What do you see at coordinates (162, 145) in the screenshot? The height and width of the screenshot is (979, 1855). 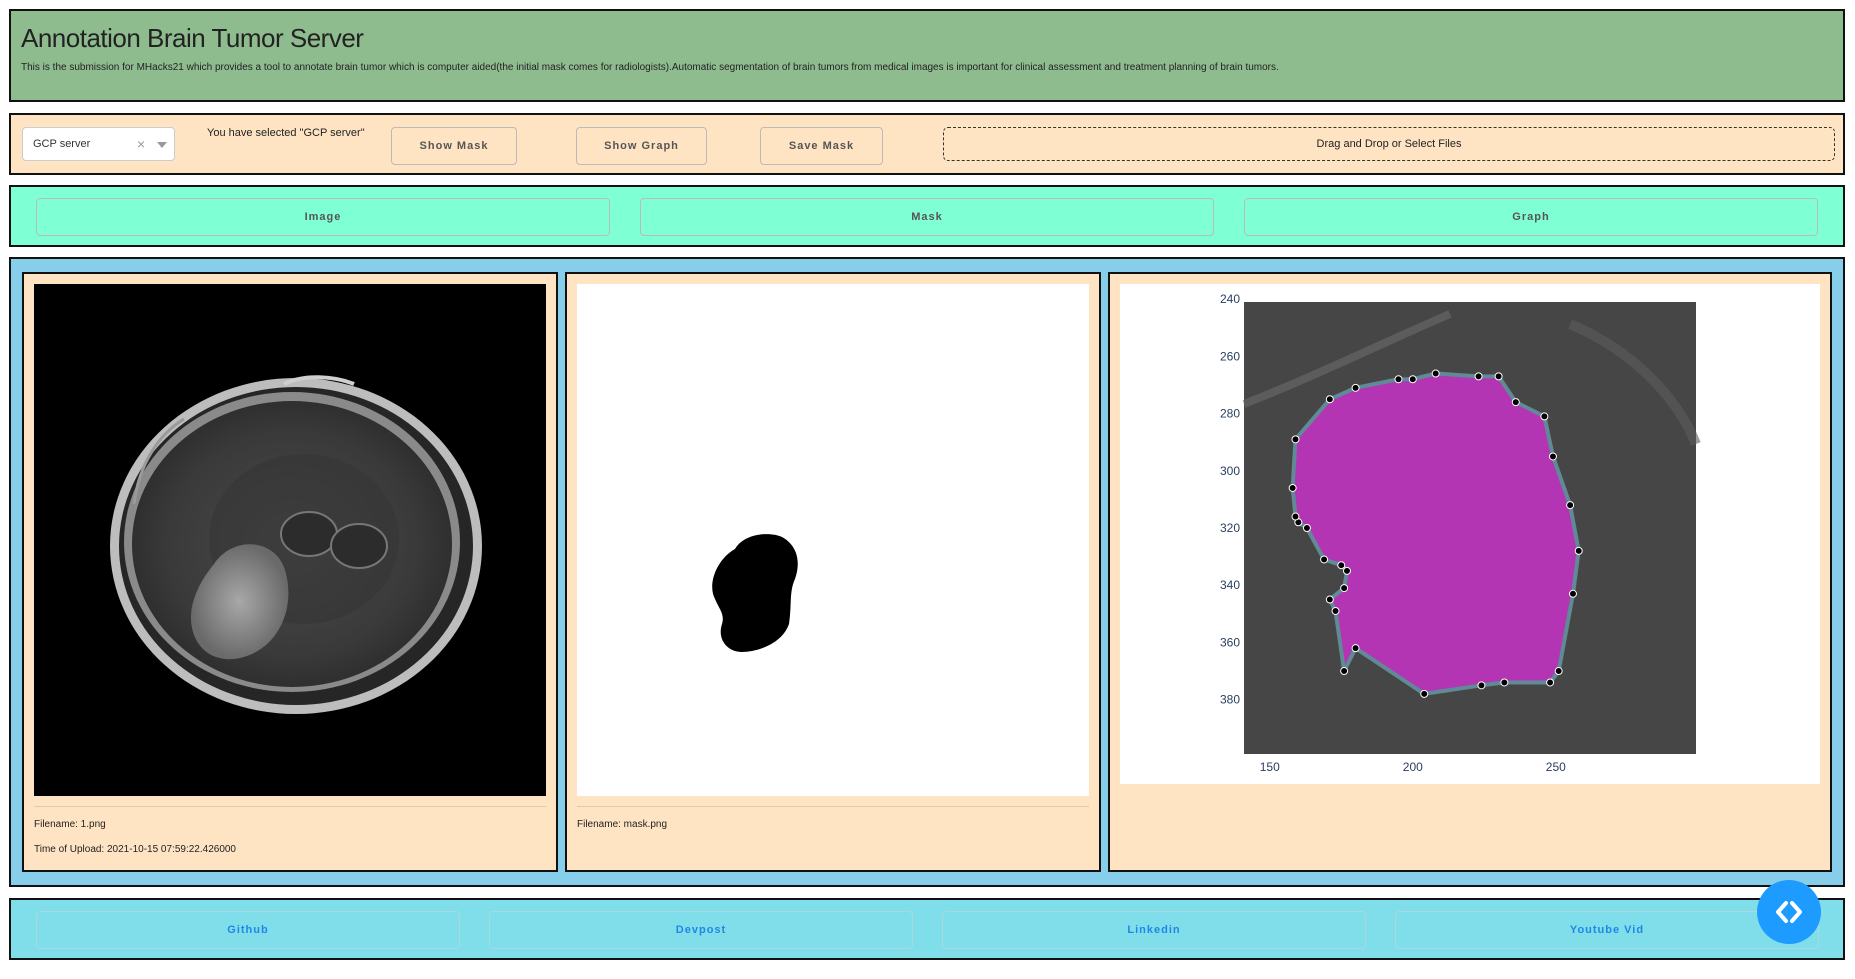 I see `chevron-down-icon` at bounding box center [162, 145].